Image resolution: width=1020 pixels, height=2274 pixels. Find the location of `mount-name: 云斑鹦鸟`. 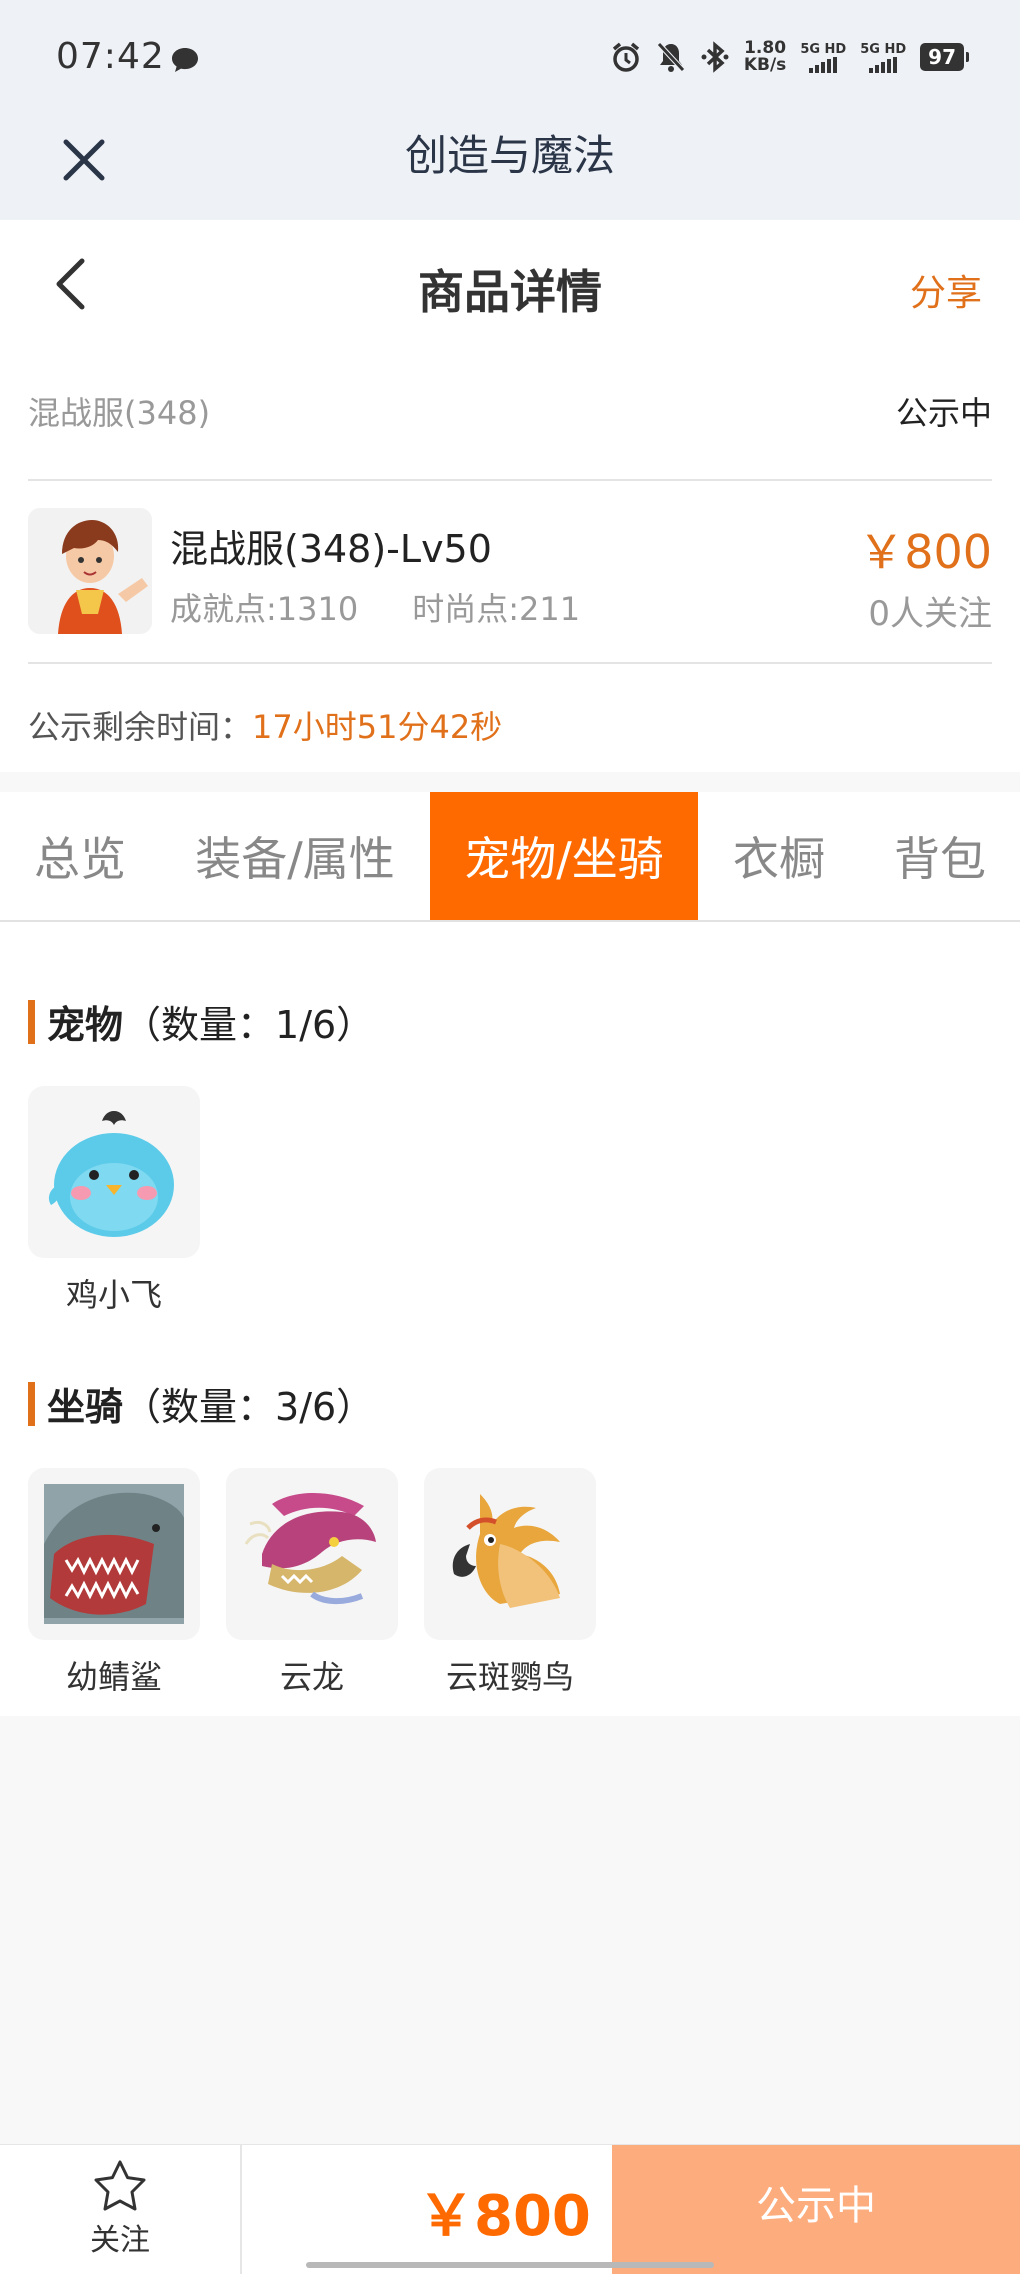

mount-name: 云斑鹦鸟 is located at coordinates (509, 1677).